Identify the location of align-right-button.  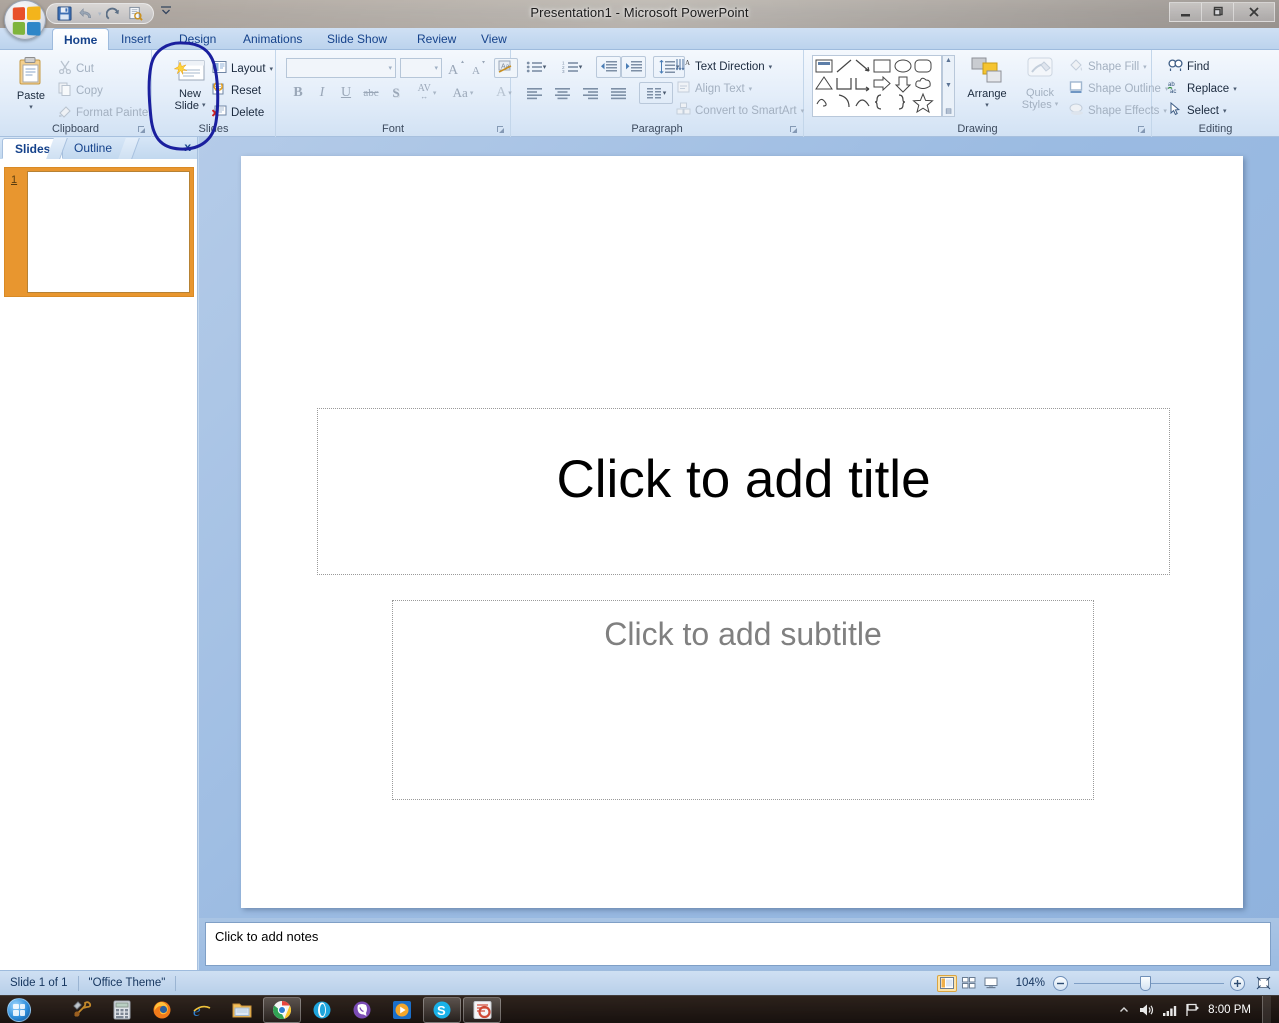
(590, 93).